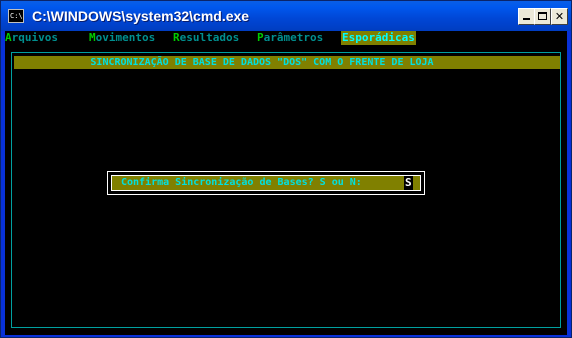 Image resolution: width=572 pixels, height=338 pixels. Describe the element at coordinates (92, 37) in the screenshot. I see `menu-hotkey: M` at that location.